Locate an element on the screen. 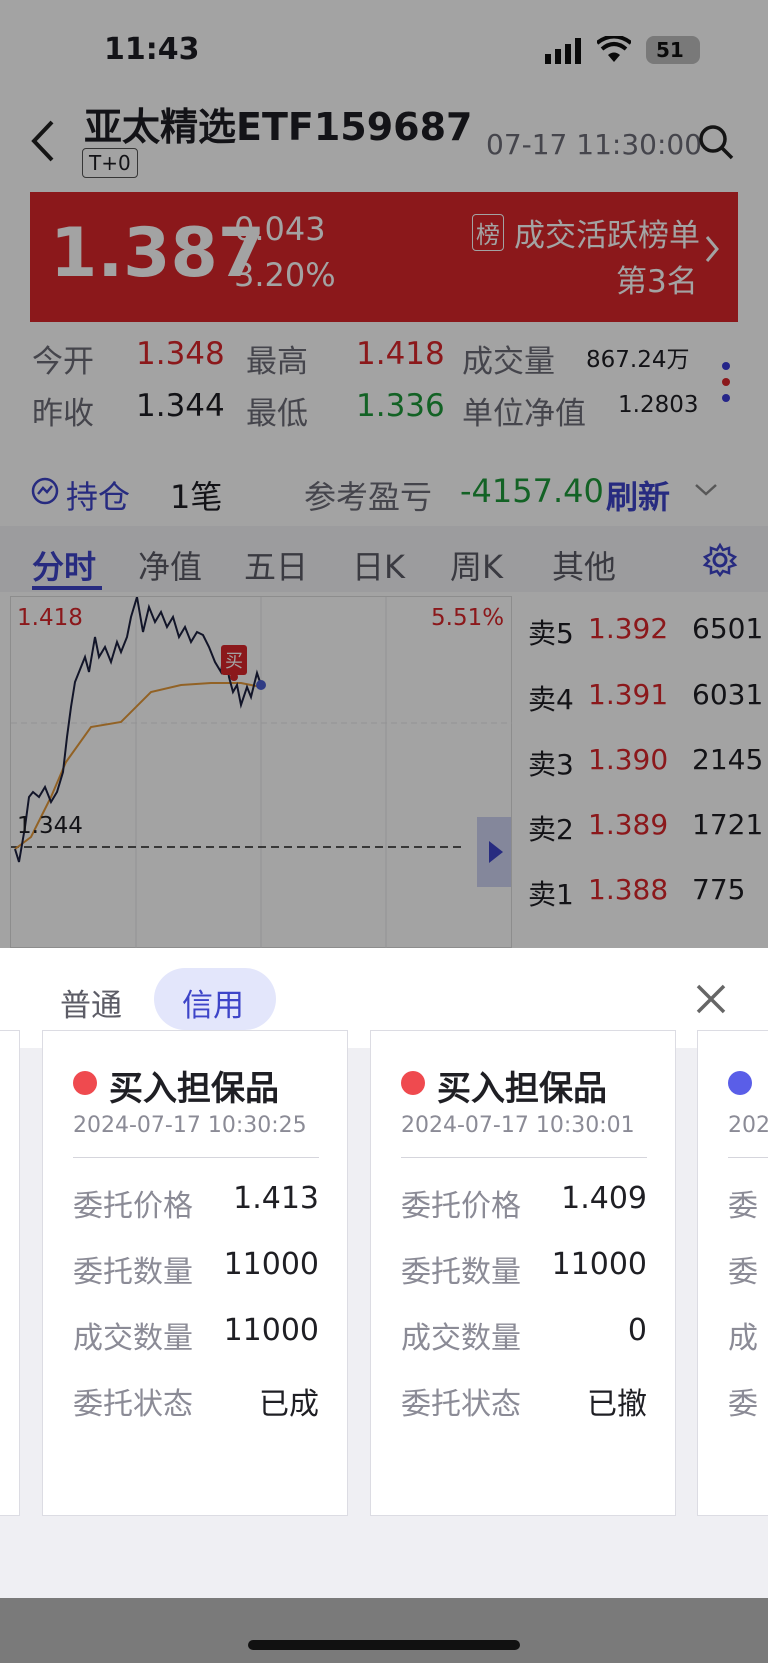  close-icon is located at coordinates (711, 1001).